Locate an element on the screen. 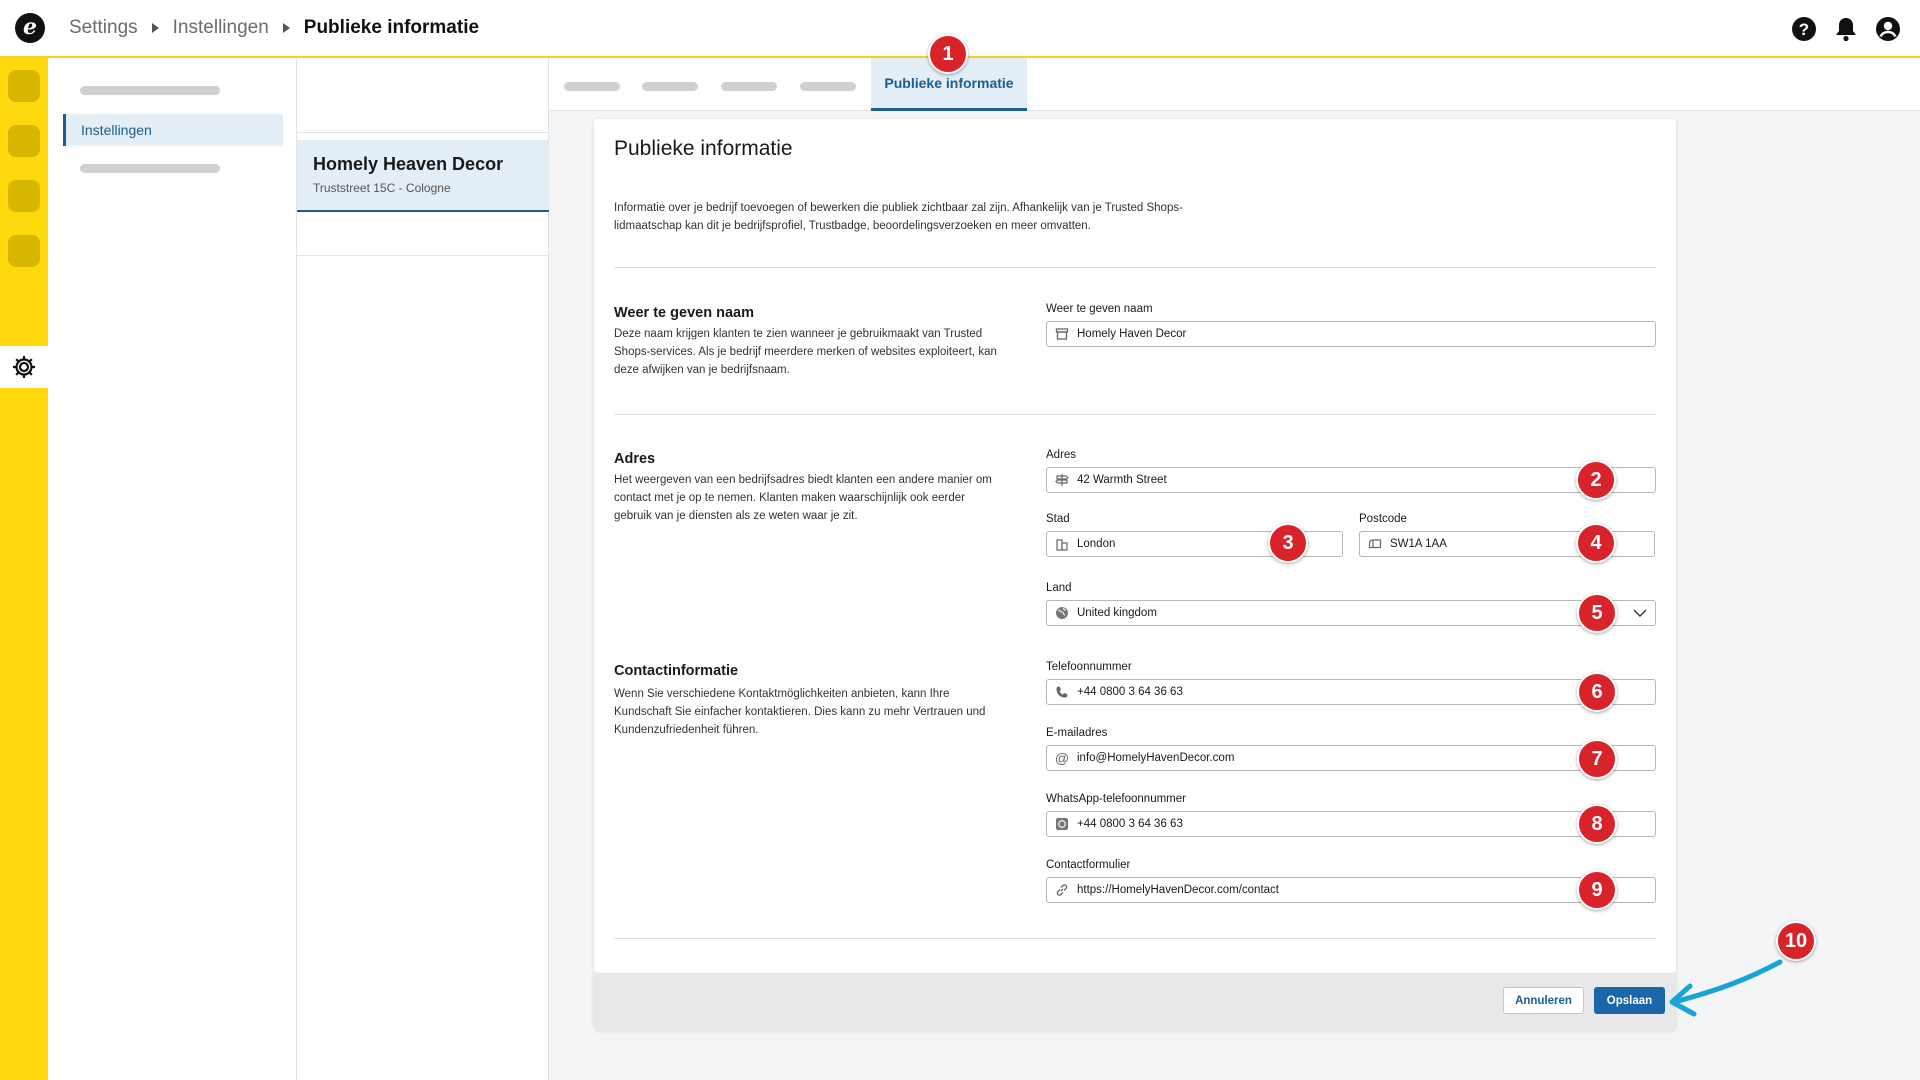  link-icon is located at coordinates (1062, 890).